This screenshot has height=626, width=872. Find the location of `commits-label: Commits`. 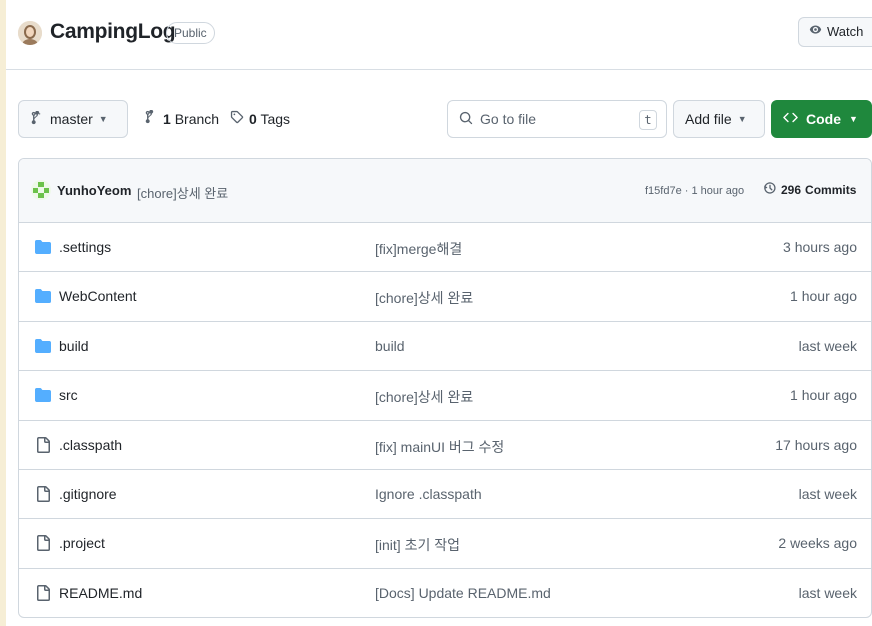

commits-label: Commits is located at coordinates (831, 189).